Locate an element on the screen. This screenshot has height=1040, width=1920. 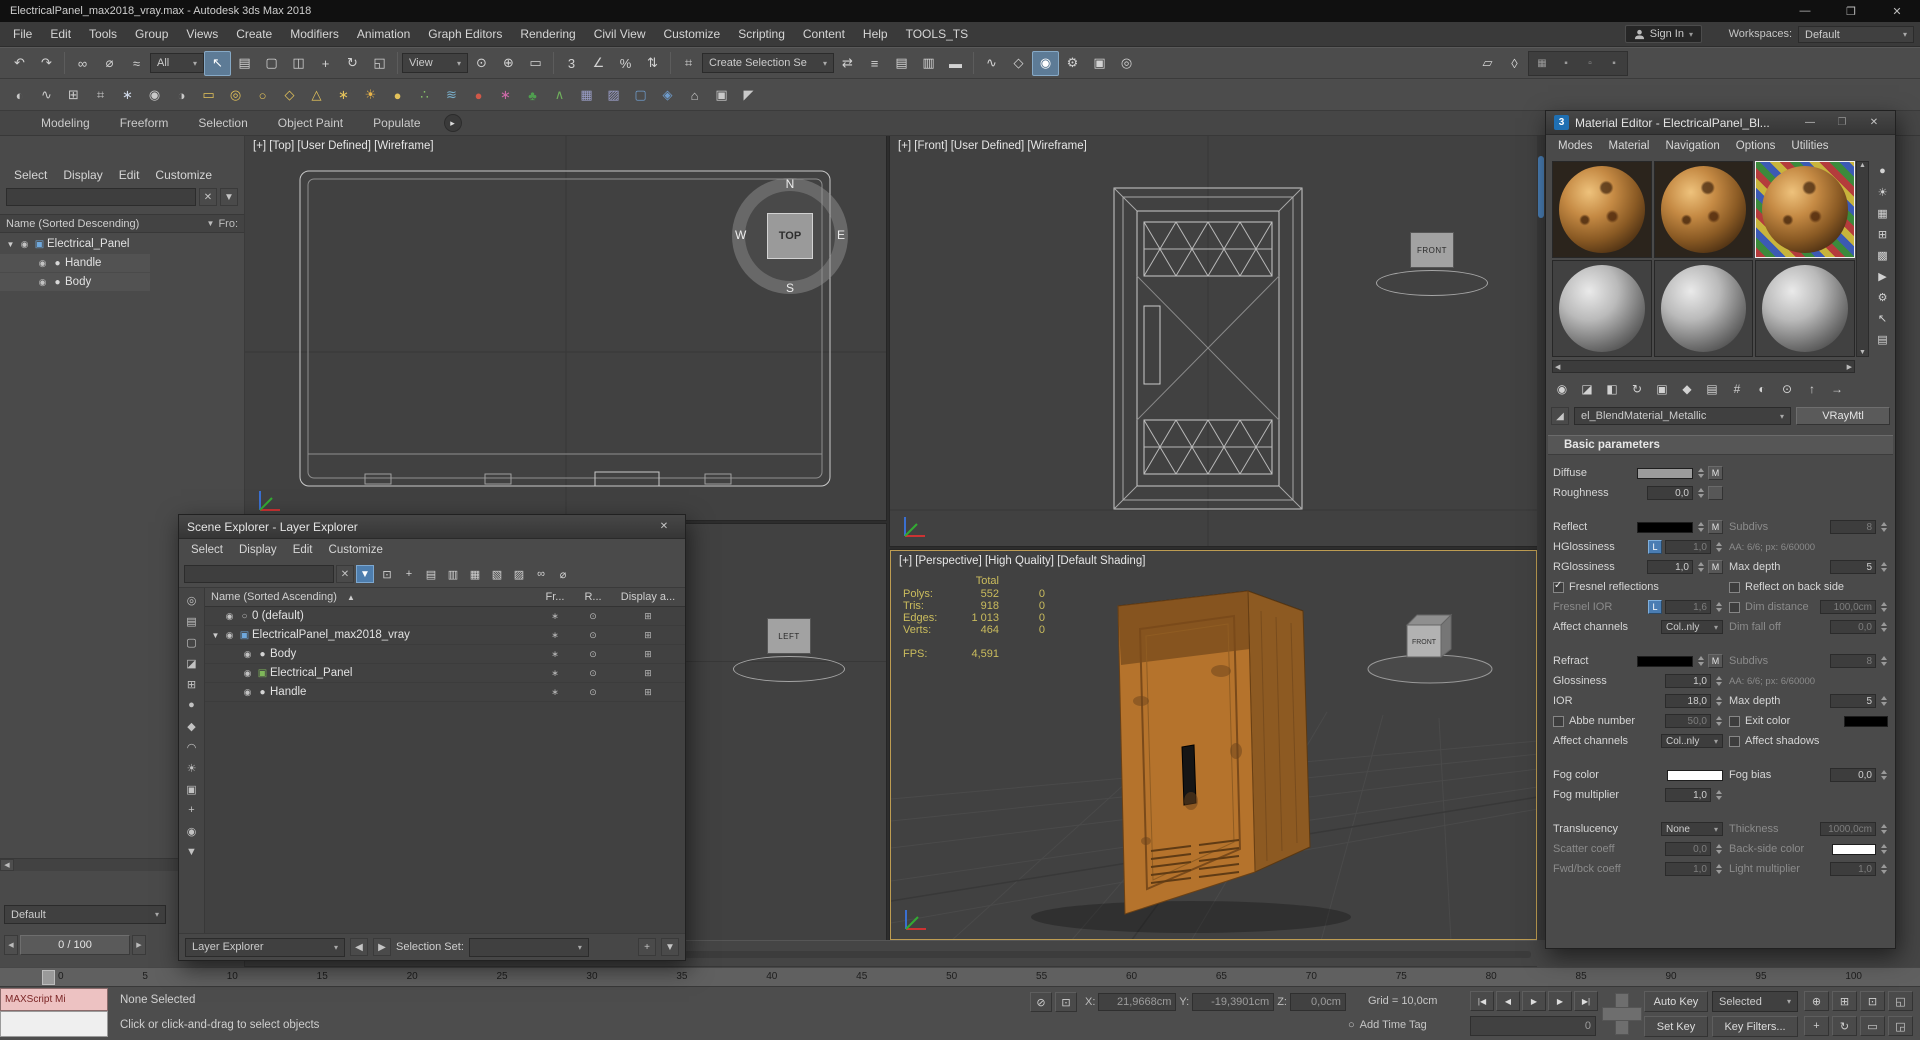
percent-snap-icon: % is located at coordinates (625, 63).